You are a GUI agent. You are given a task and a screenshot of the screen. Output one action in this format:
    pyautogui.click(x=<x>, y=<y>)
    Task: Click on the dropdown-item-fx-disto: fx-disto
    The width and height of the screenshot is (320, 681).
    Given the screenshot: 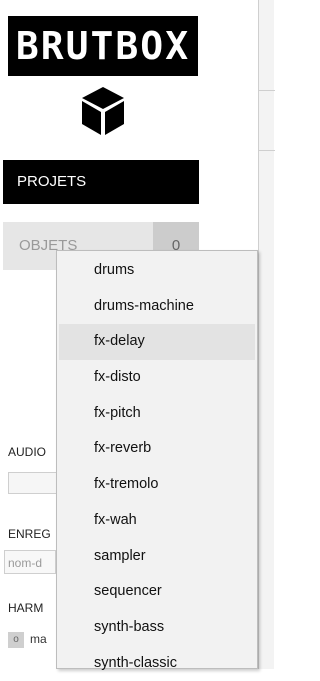 What is the action you would take?
    pyautogui.click(x=157, y=378)
    